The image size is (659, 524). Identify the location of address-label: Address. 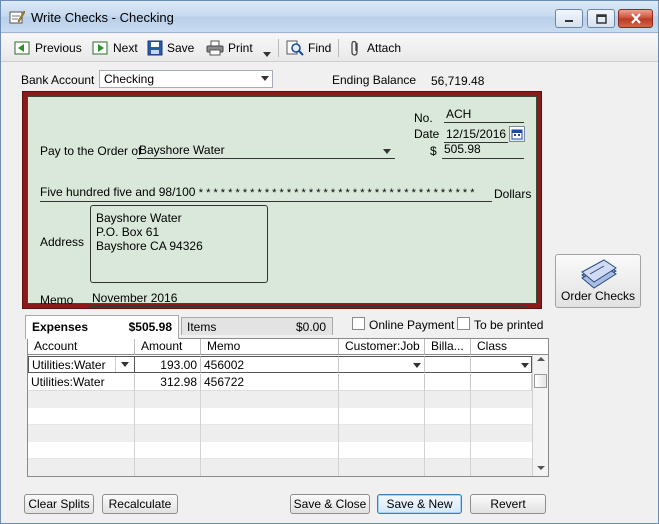
(62, 242).